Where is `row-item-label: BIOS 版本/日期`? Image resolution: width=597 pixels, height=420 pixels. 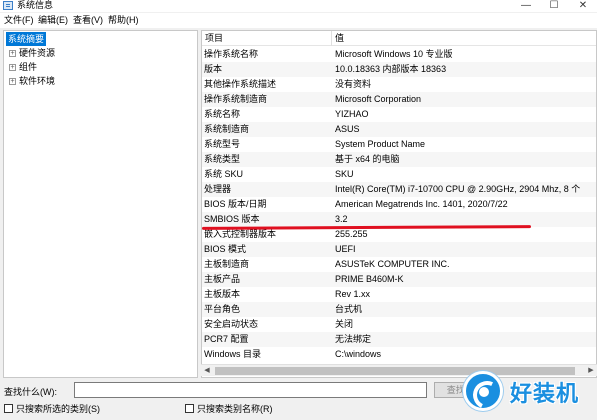 row-item-label: BIOS 版本/日期 is located at coordinates (235, 204).